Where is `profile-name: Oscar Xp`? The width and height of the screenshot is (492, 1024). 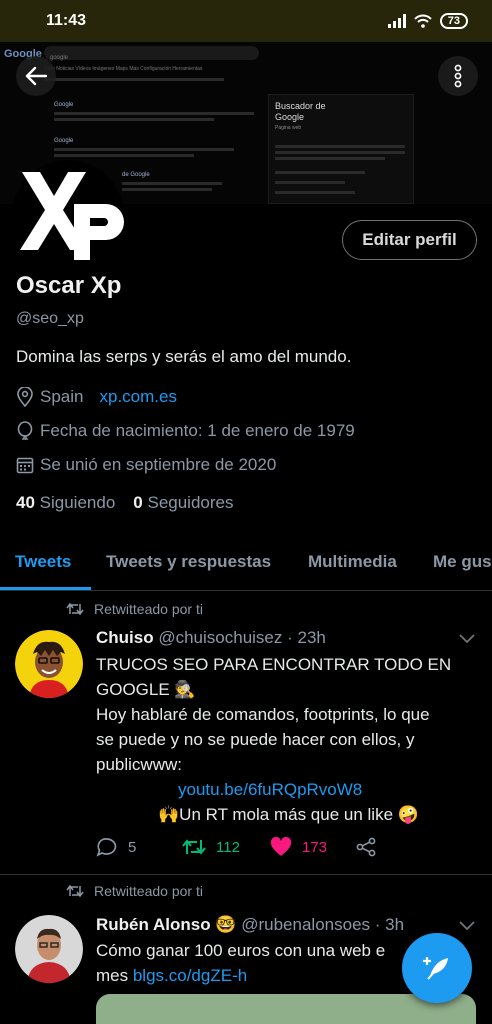 profile-name: Oscar Xp is located at coordinates (69, 285).